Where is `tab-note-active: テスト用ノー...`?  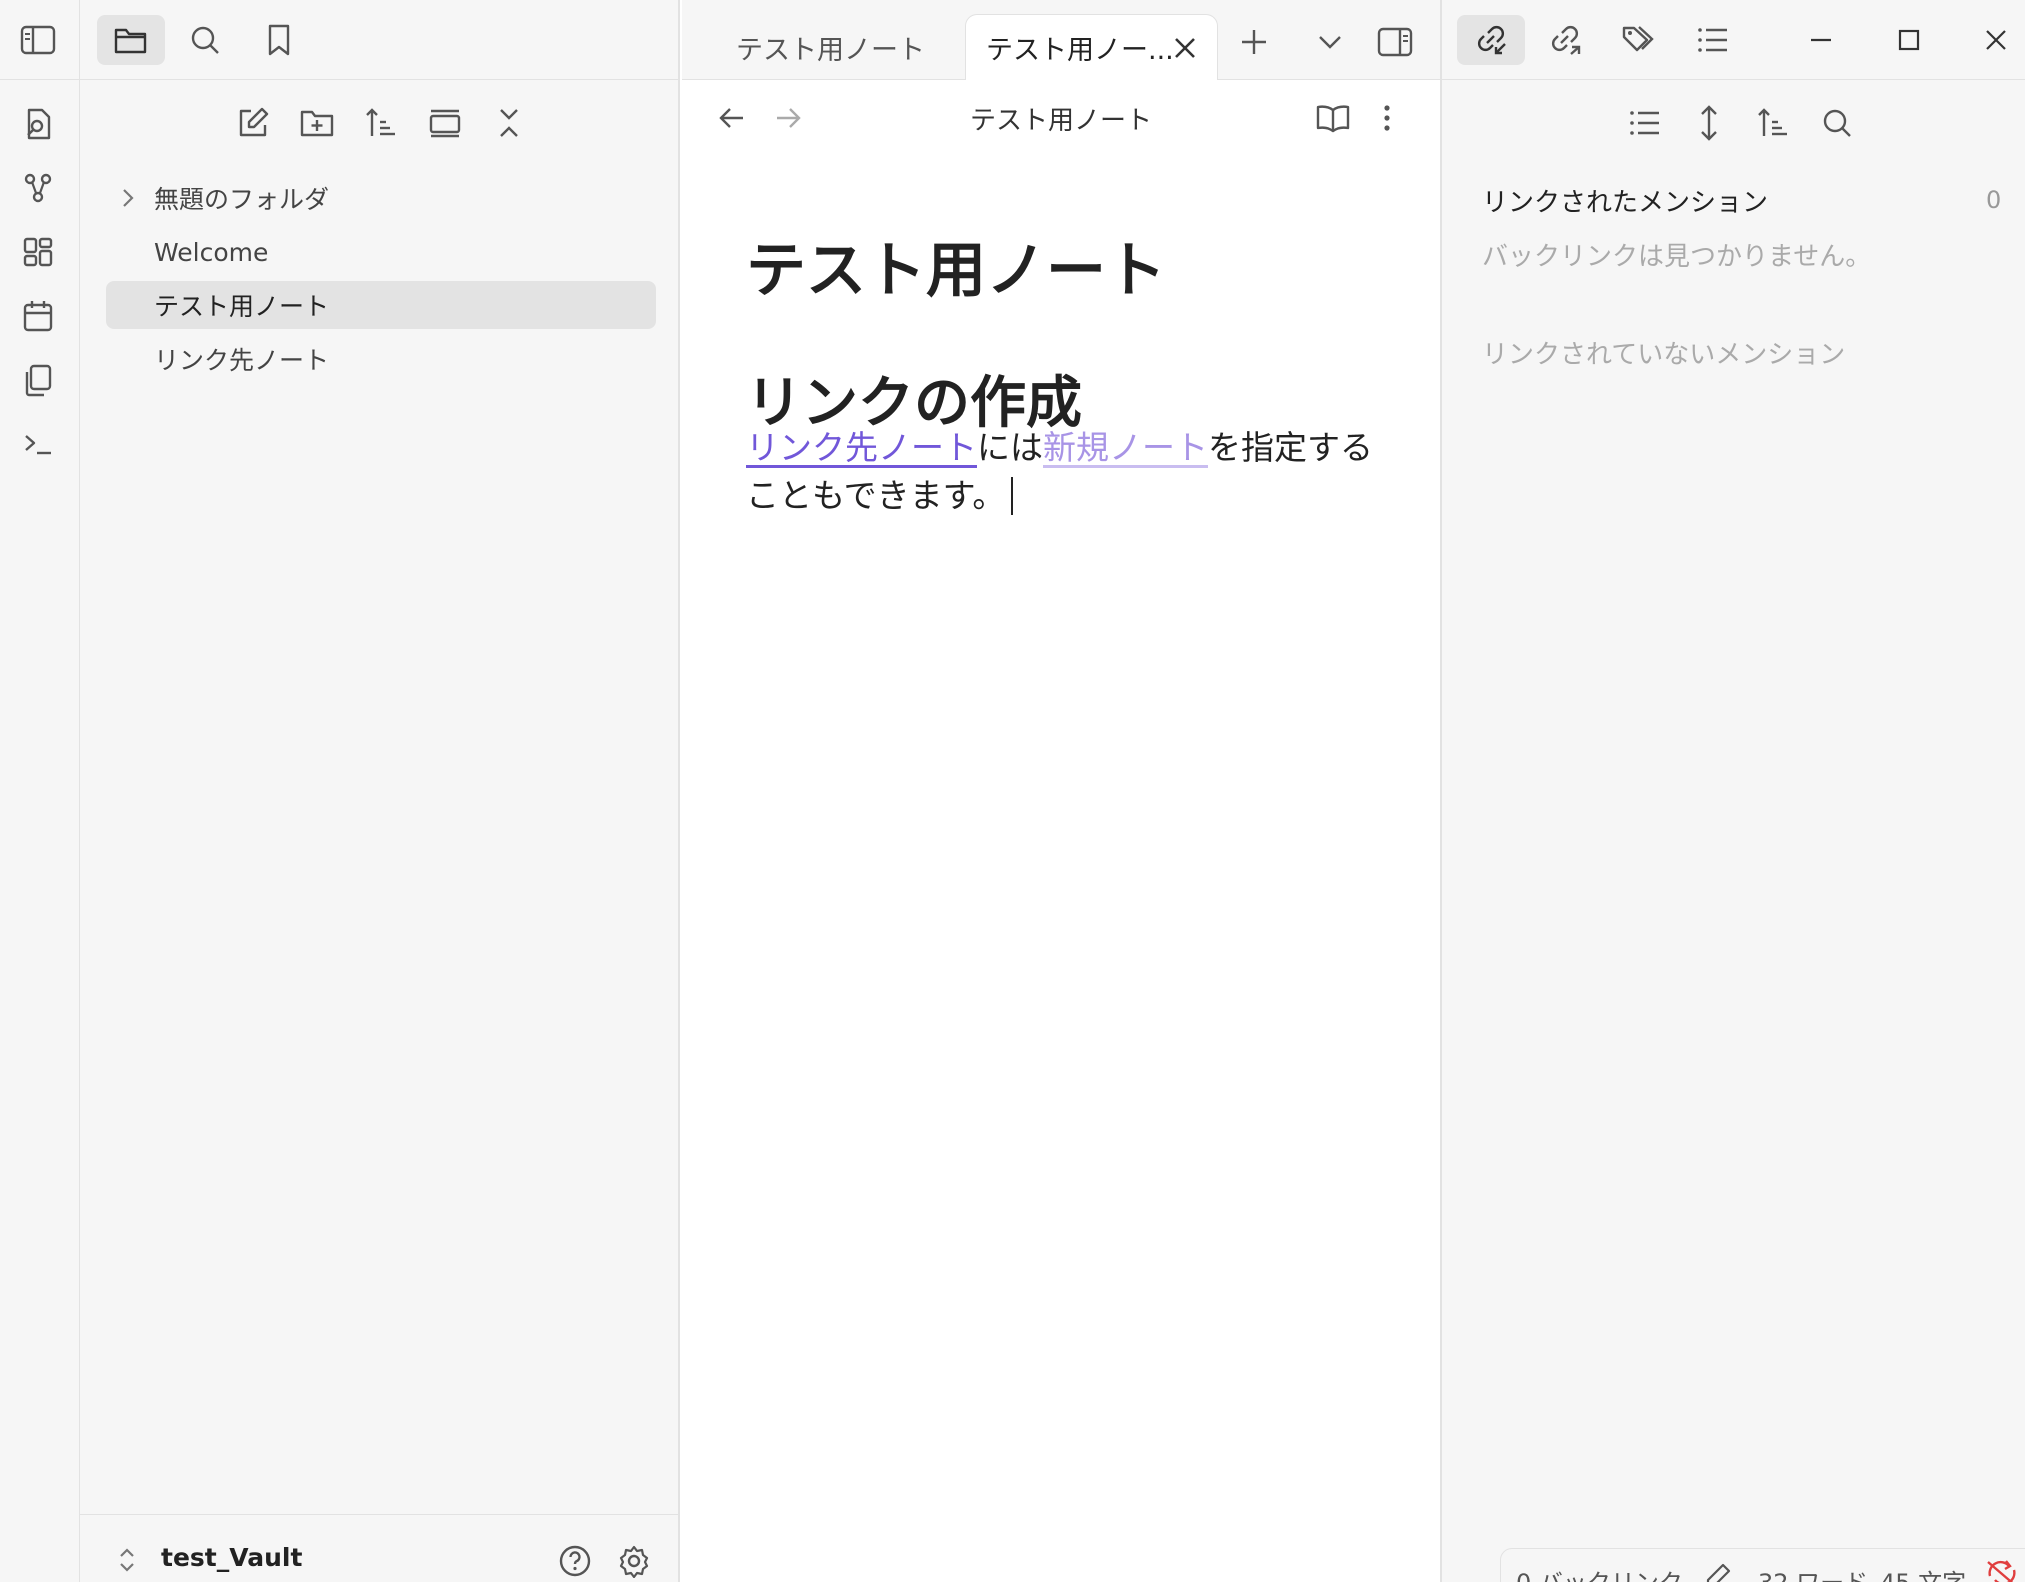 tab-note-active: テスト用ノー... is located at coordinates (1091, 47).